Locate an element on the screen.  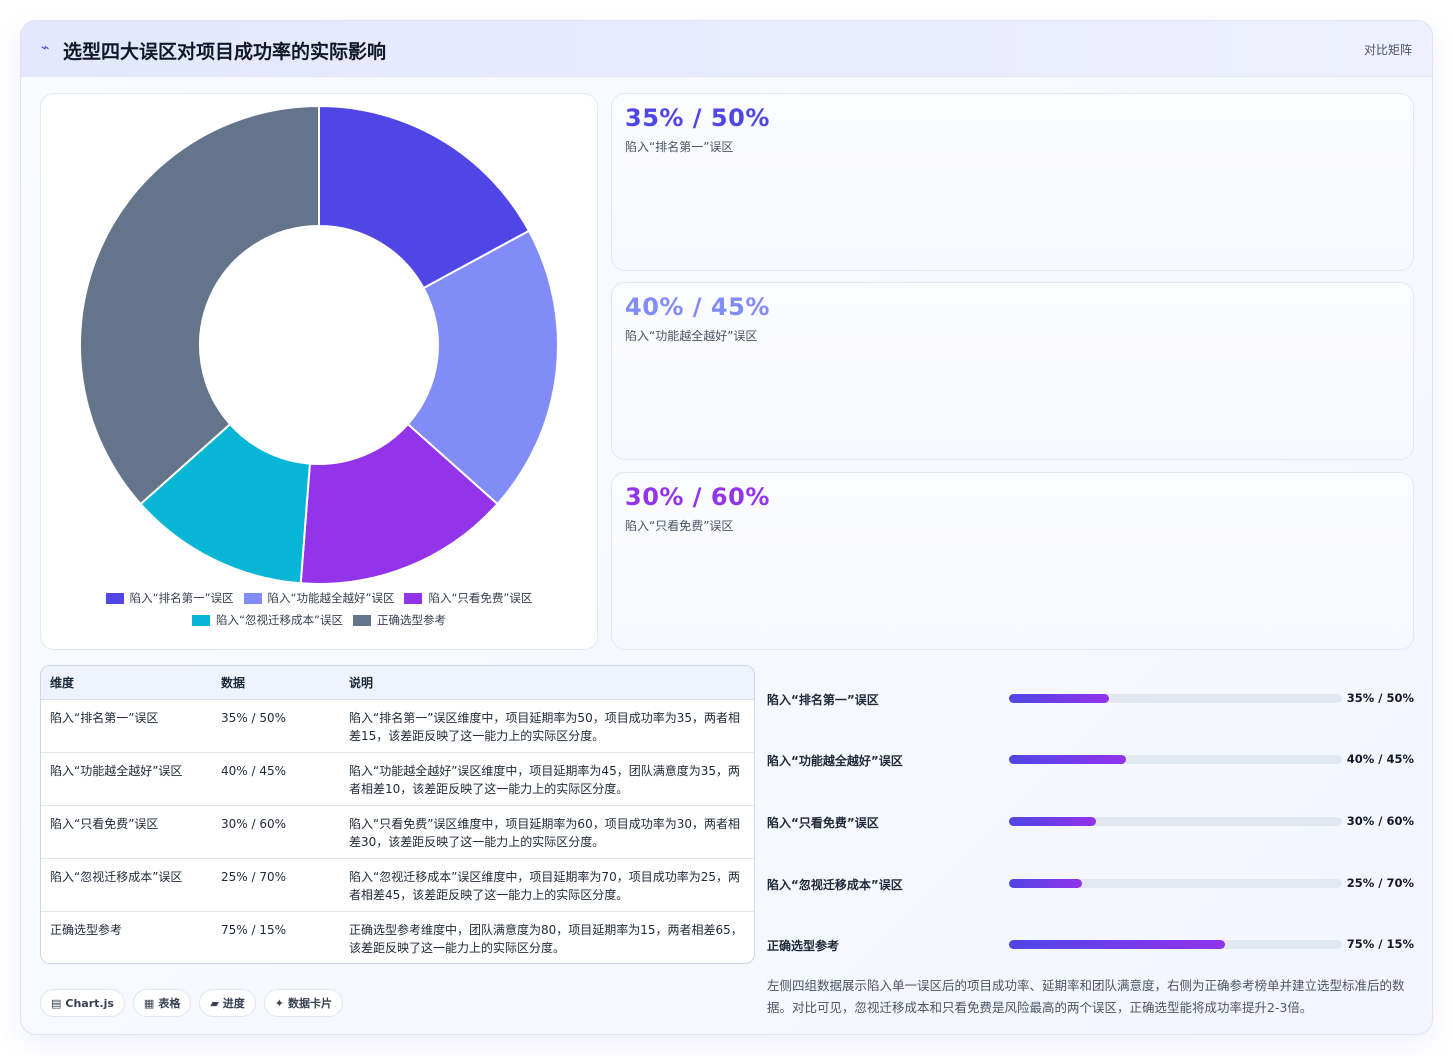
progress-row: 陷入“忽视迁移成本”误区 25% / 70% is located at coordinates (1090, 884).